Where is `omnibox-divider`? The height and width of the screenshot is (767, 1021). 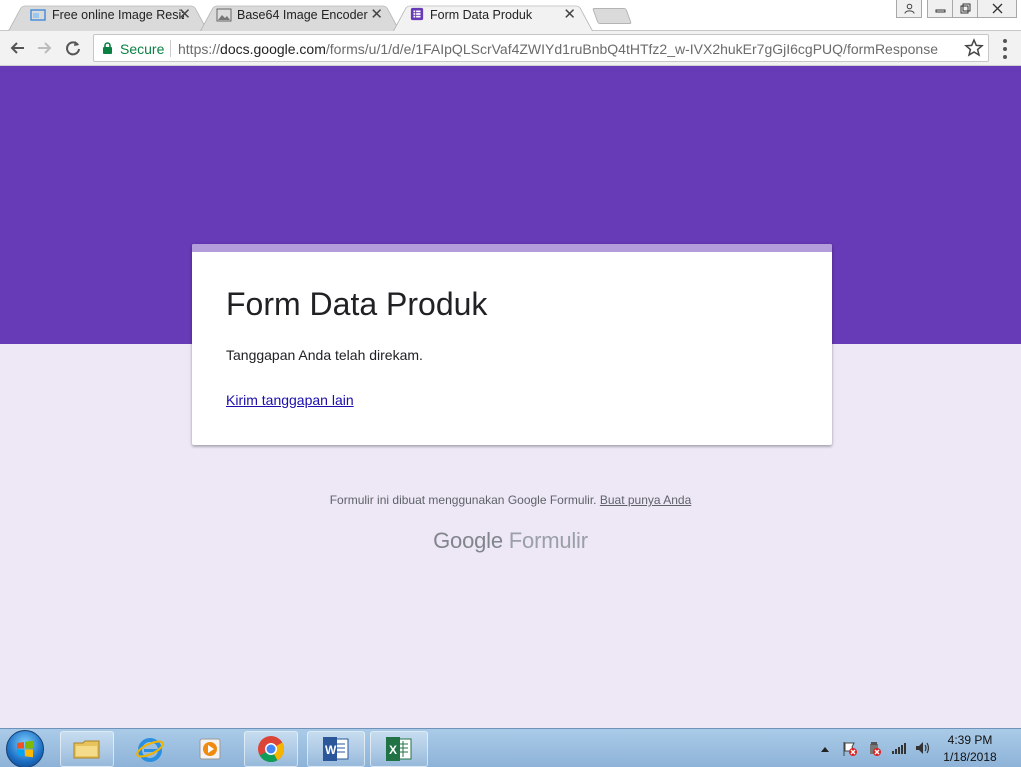
omnibox-divider is located at coordinates (170, 48).